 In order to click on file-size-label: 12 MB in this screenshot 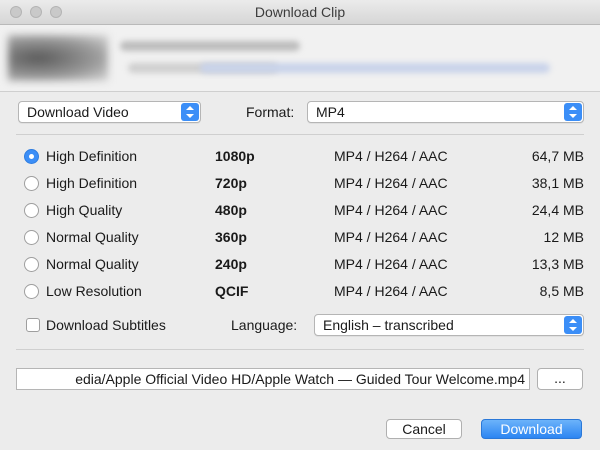, I will do `click(563, 237)`.